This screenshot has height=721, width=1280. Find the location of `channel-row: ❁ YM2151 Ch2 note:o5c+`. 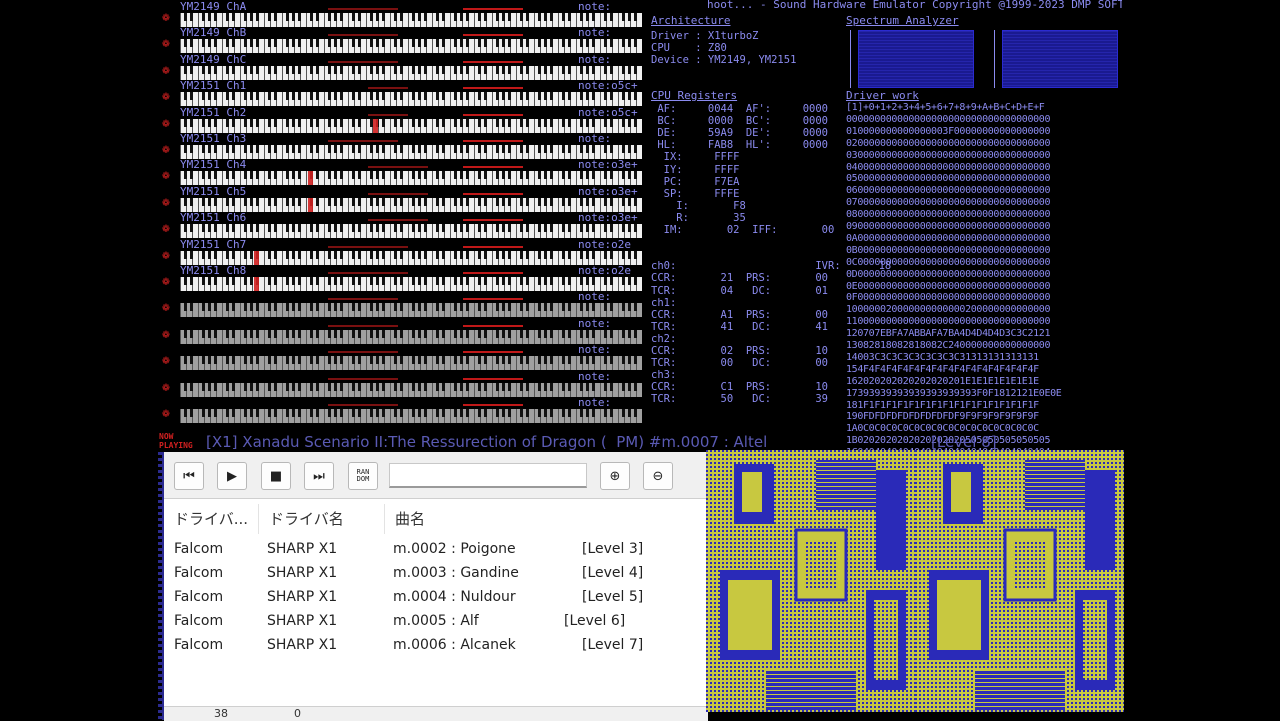

channel-row: ❁ YM2151 Ch2 note:o5c+ is located at coordinates (401, 120).